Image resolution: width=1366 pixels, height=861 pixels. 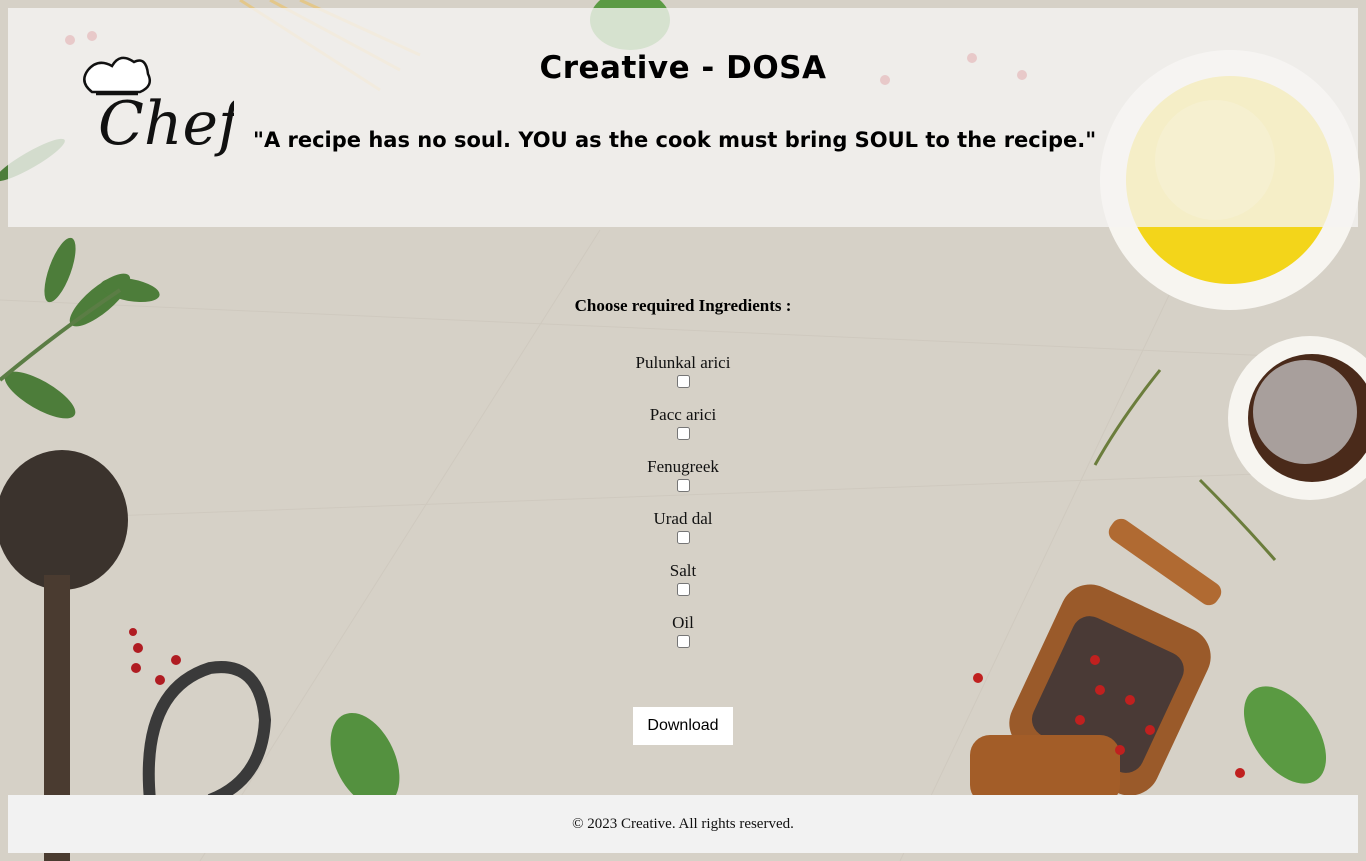 I want to click on ingredient-label: Urad dal, so click(x=683, y=518).